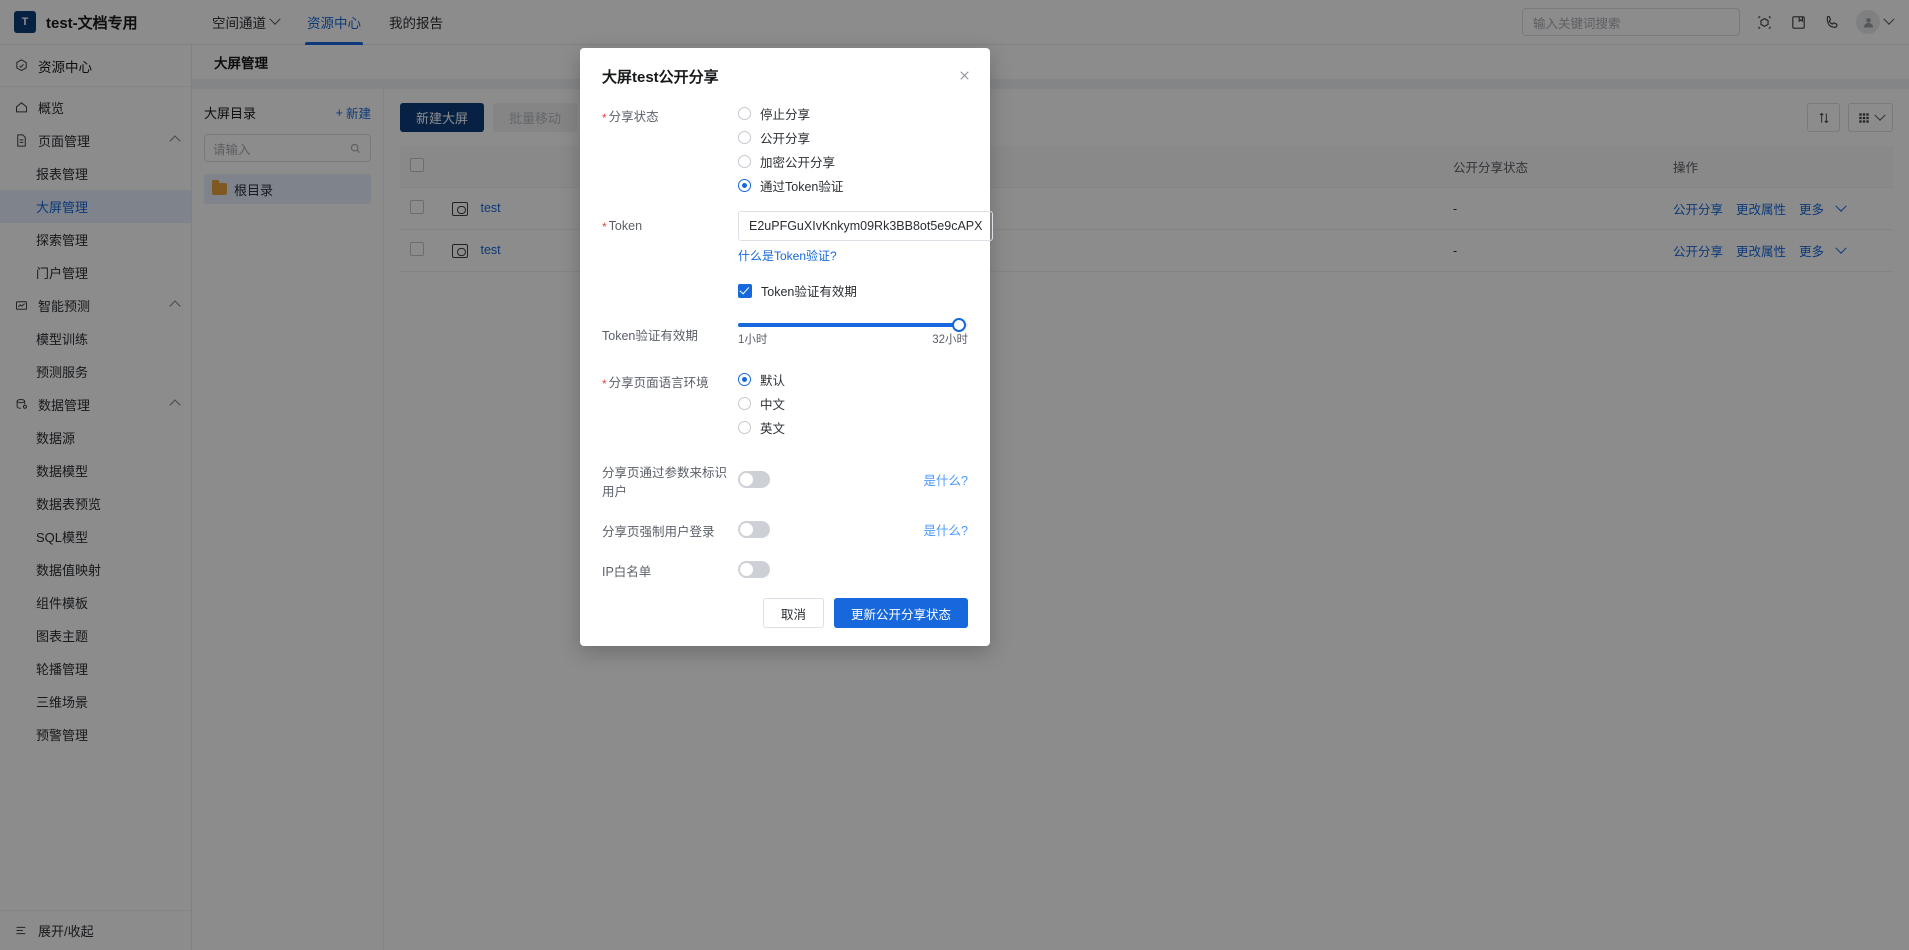 Image resolution: width=1909 pixels, height=950 pixels. Describe the element at coordinates (787, 255) in the screenshot. I see `token-help-link: 什么是Token验证?` at that location.